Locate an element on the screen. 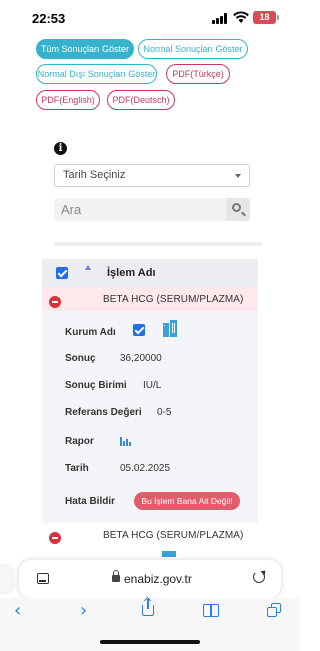 The image size is (320, 651). label-reference: Referans Değeri is located at coordinates (103, 412).